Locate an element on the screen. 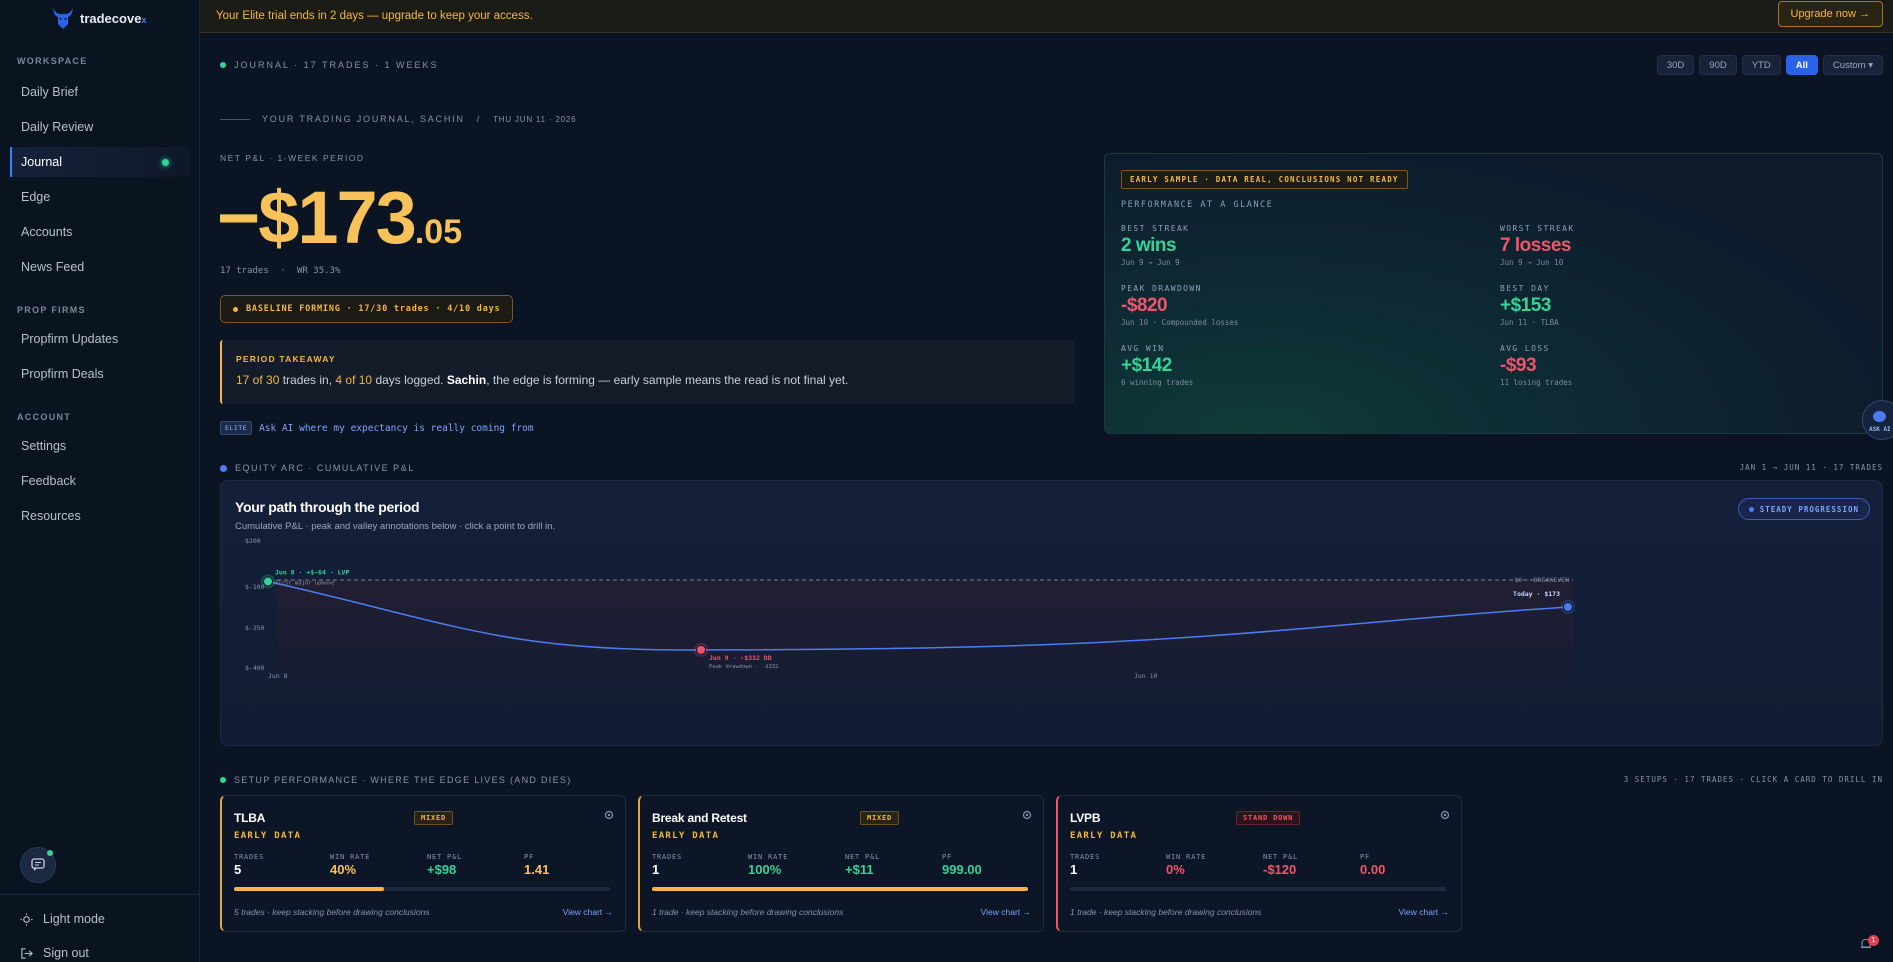  sidebar-item-edge: Edge is located at coordinates (100, 197).